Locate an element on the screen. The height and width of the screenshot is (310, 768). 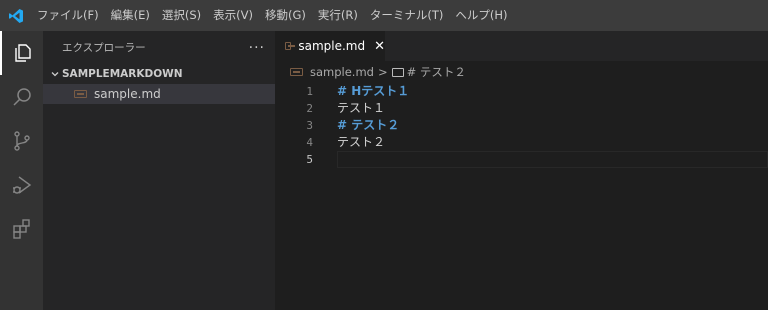
file-item-sample-md: sample.md is located at coordinates (159, 94).